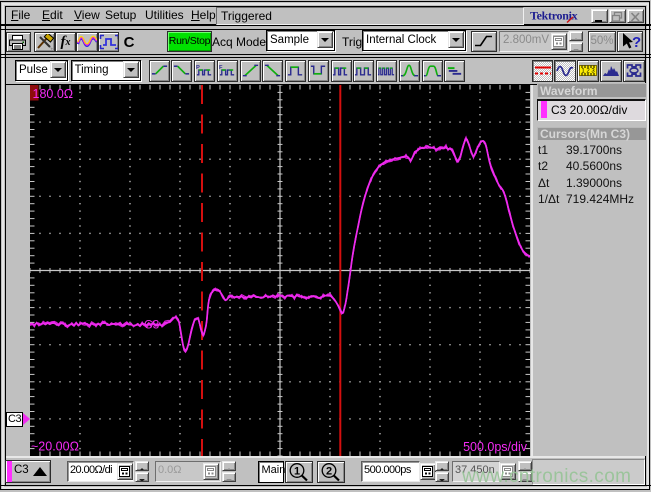 The image size is (651, 492). What do you see at coordinates (554, 15) in the screenshot?
I see `svg-text: Tektronix` at bounding box center [554, 15].